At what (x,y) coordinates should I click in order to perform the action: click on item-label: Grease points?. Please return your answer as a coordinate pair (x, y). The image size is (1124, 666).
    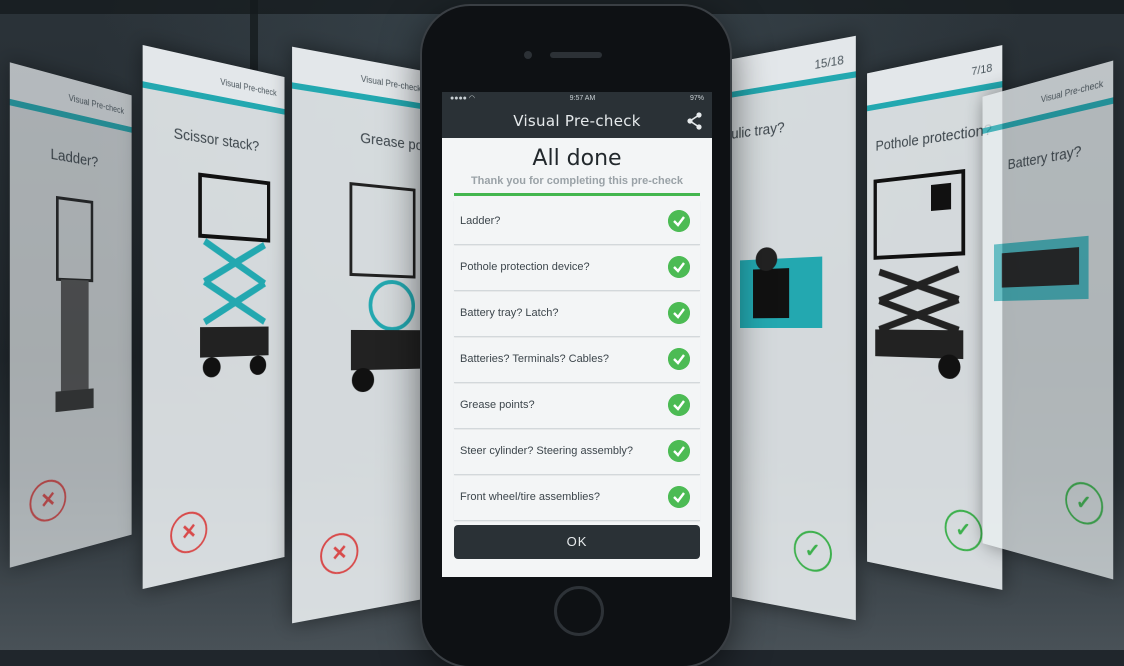
    Looking at the image, I should click on (497, 405).